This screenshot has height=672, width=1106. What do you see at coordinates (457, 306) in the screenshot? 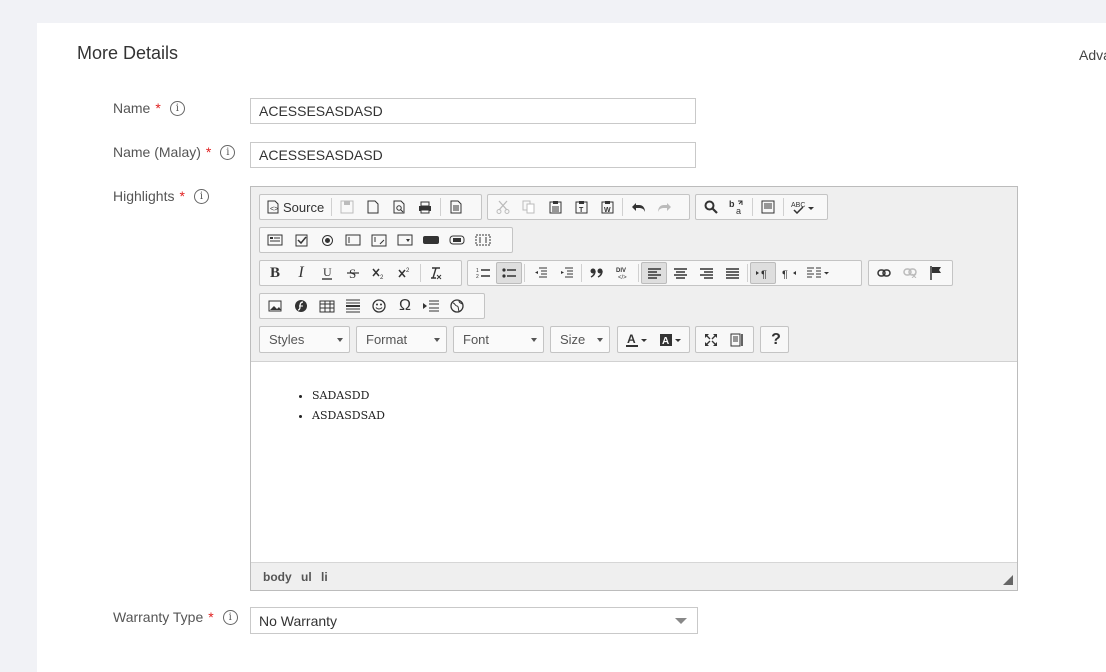
I see `iframe-button` at bounding box center [457, 306].